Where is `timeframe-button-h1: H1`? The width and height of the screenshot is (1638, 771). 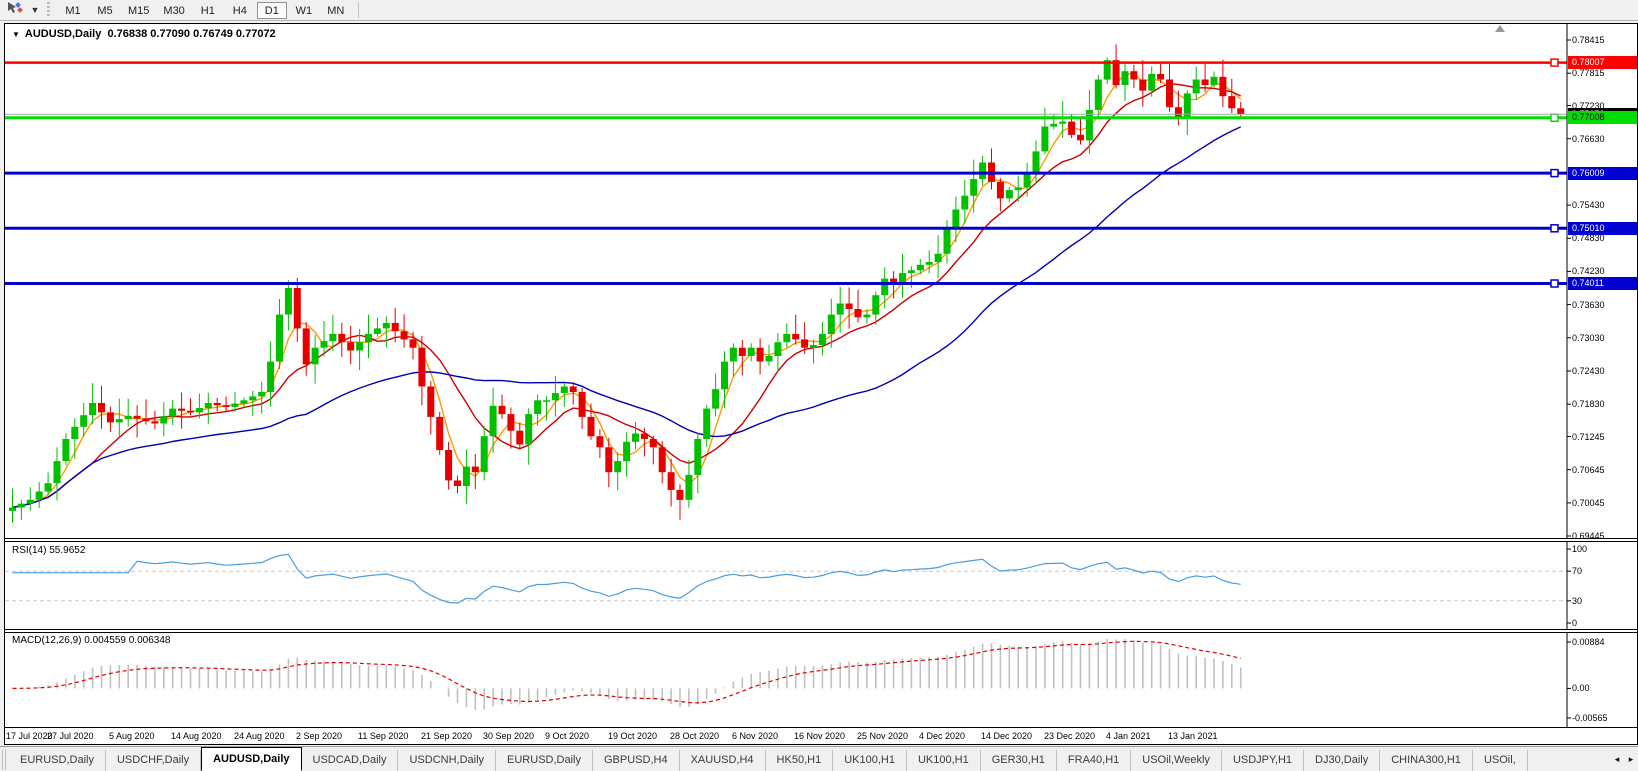 timeframe-button-h1: H1 is located at coordinates (208, 10).